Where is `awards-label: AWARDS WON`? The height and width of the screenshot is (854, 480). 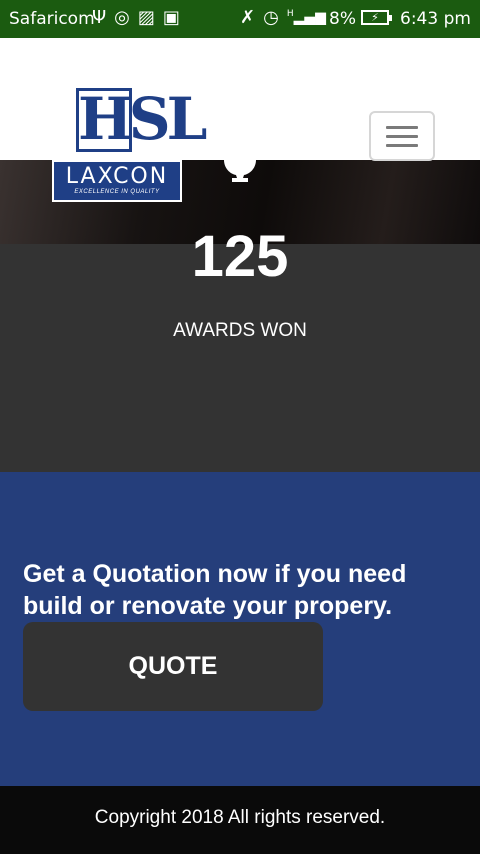
awards-label: AWARDS WON is located at coordinates (240, 330).